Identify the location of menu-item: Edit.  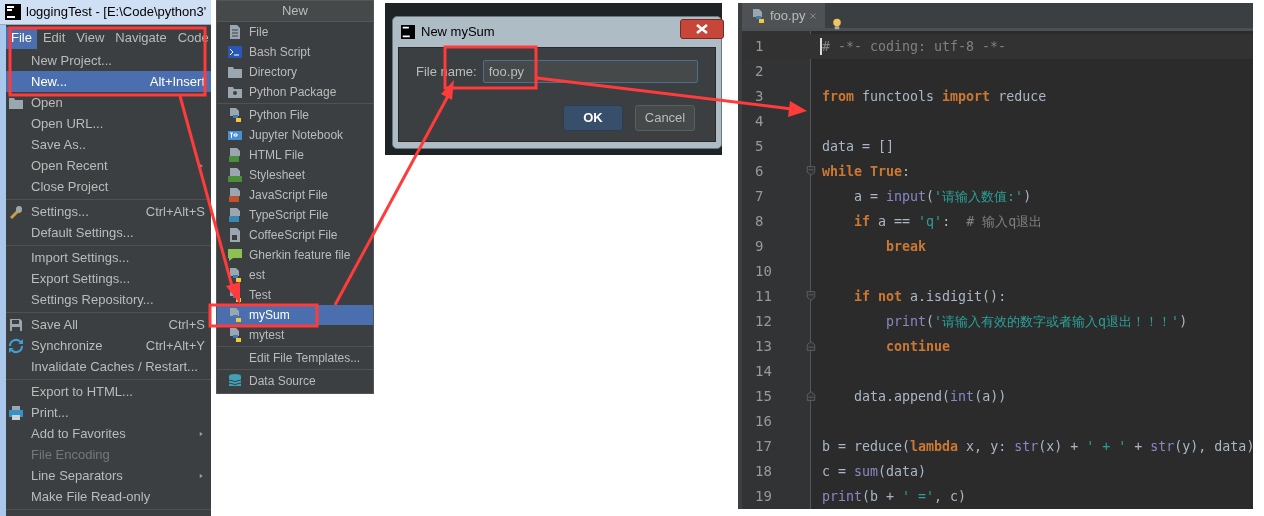
(54, 37).